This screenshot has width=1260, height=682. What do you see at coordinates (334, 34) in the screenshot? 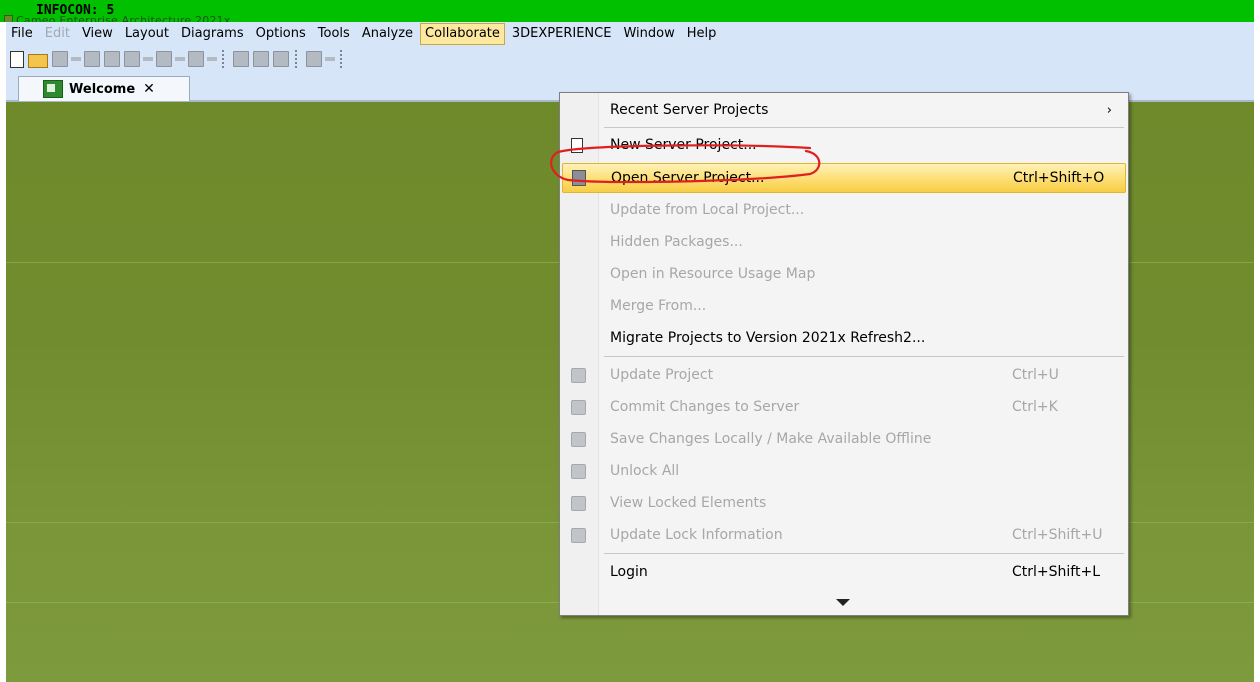
I see `menu-tools: Tools` at bounding box center [334, 34].